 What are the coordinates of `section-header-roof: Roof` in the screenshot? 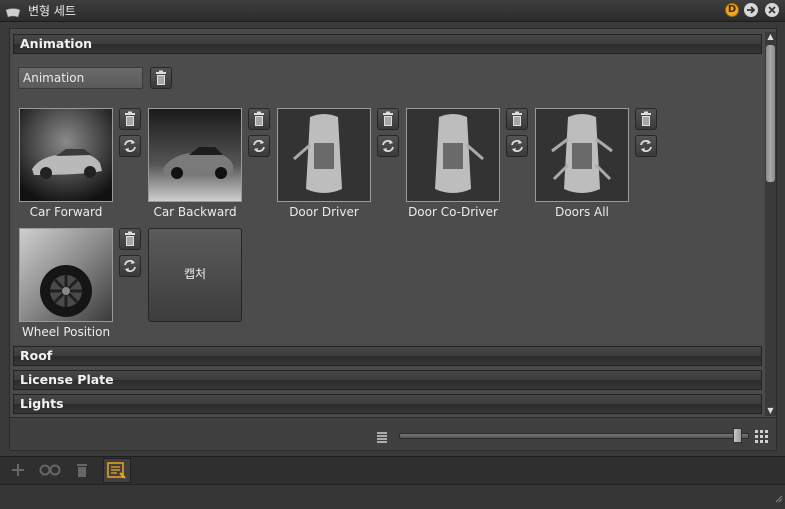 It's located at (387, 356).